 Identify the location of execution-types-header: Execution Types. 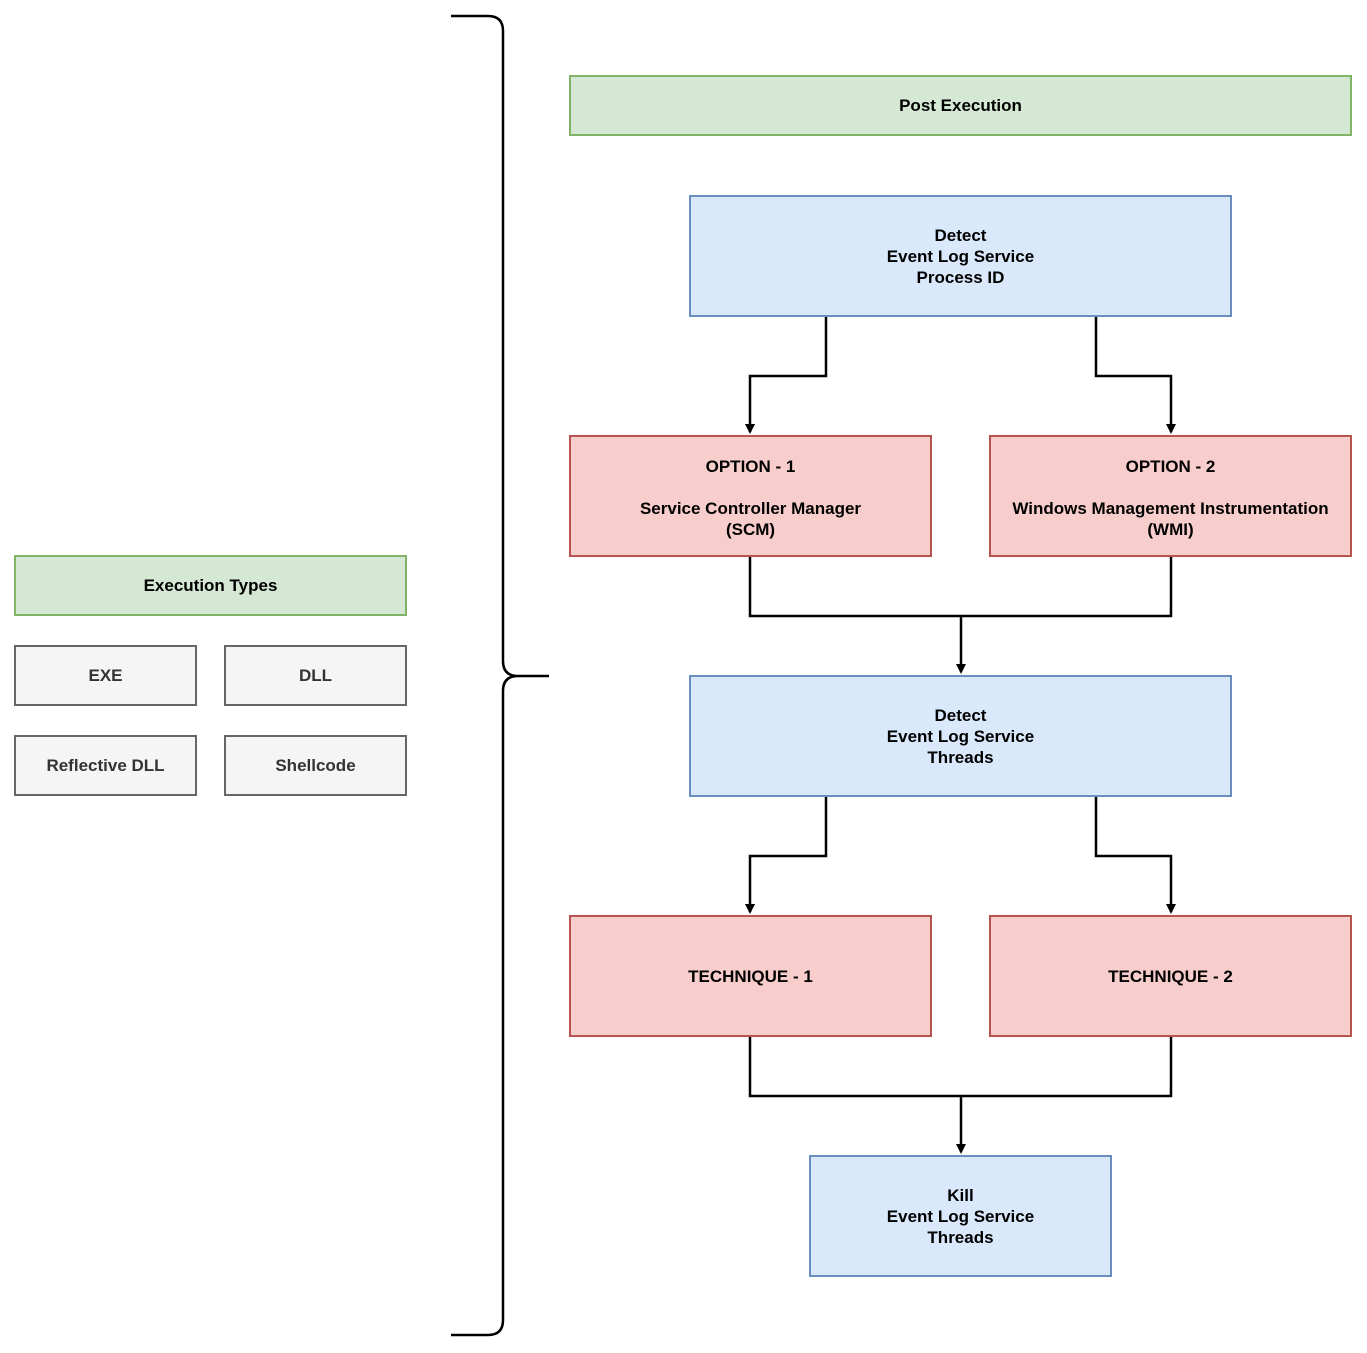
(210, 585).